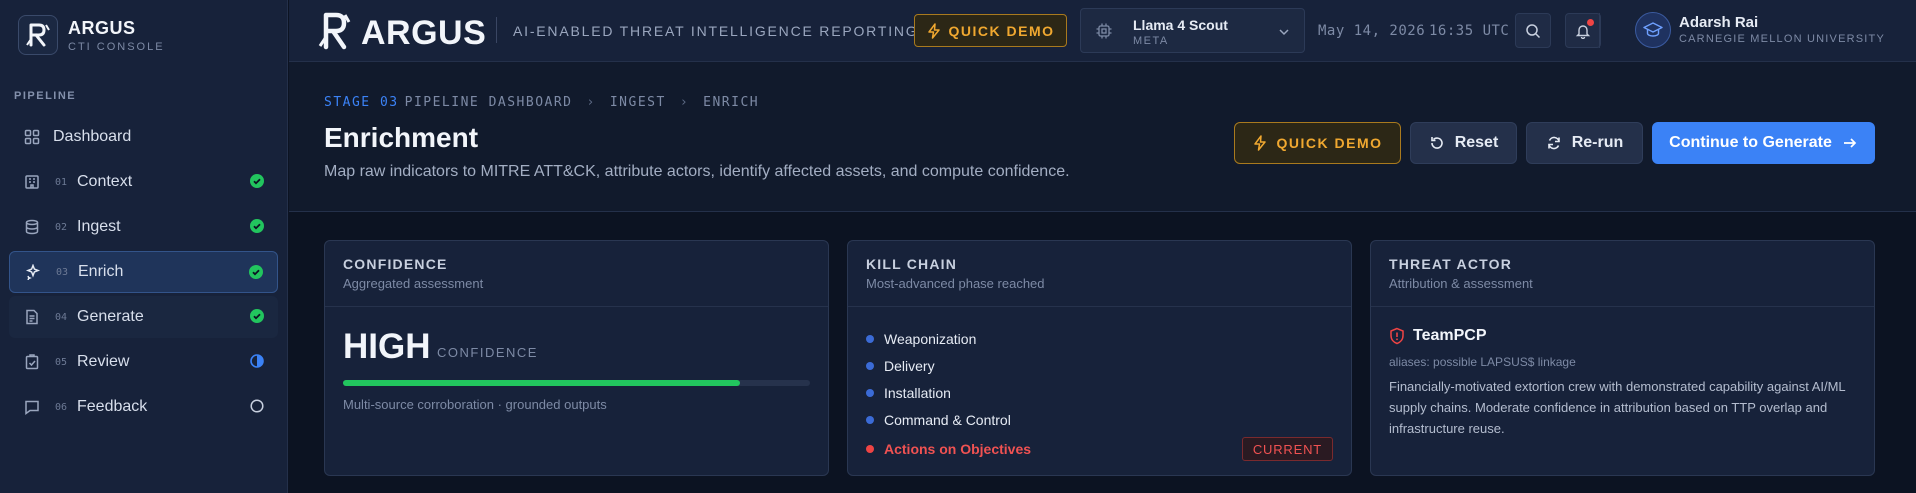 Image resolution: width=1916 pixels, height=493 pixels. I want to click on confidence-level: HIGH, so click(387, 346).